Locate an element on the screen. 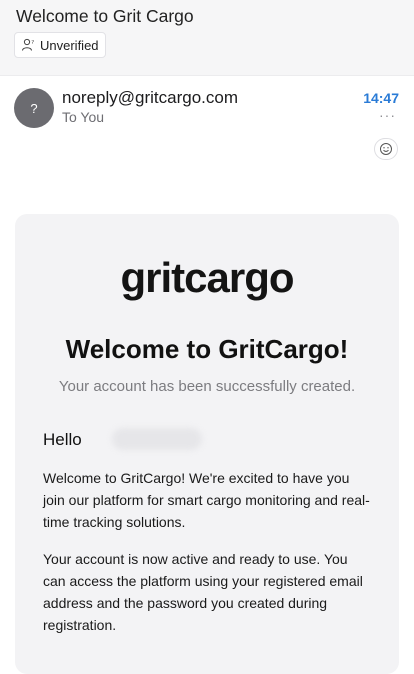  more-icon: ··· is located at coordinates (387, 115).